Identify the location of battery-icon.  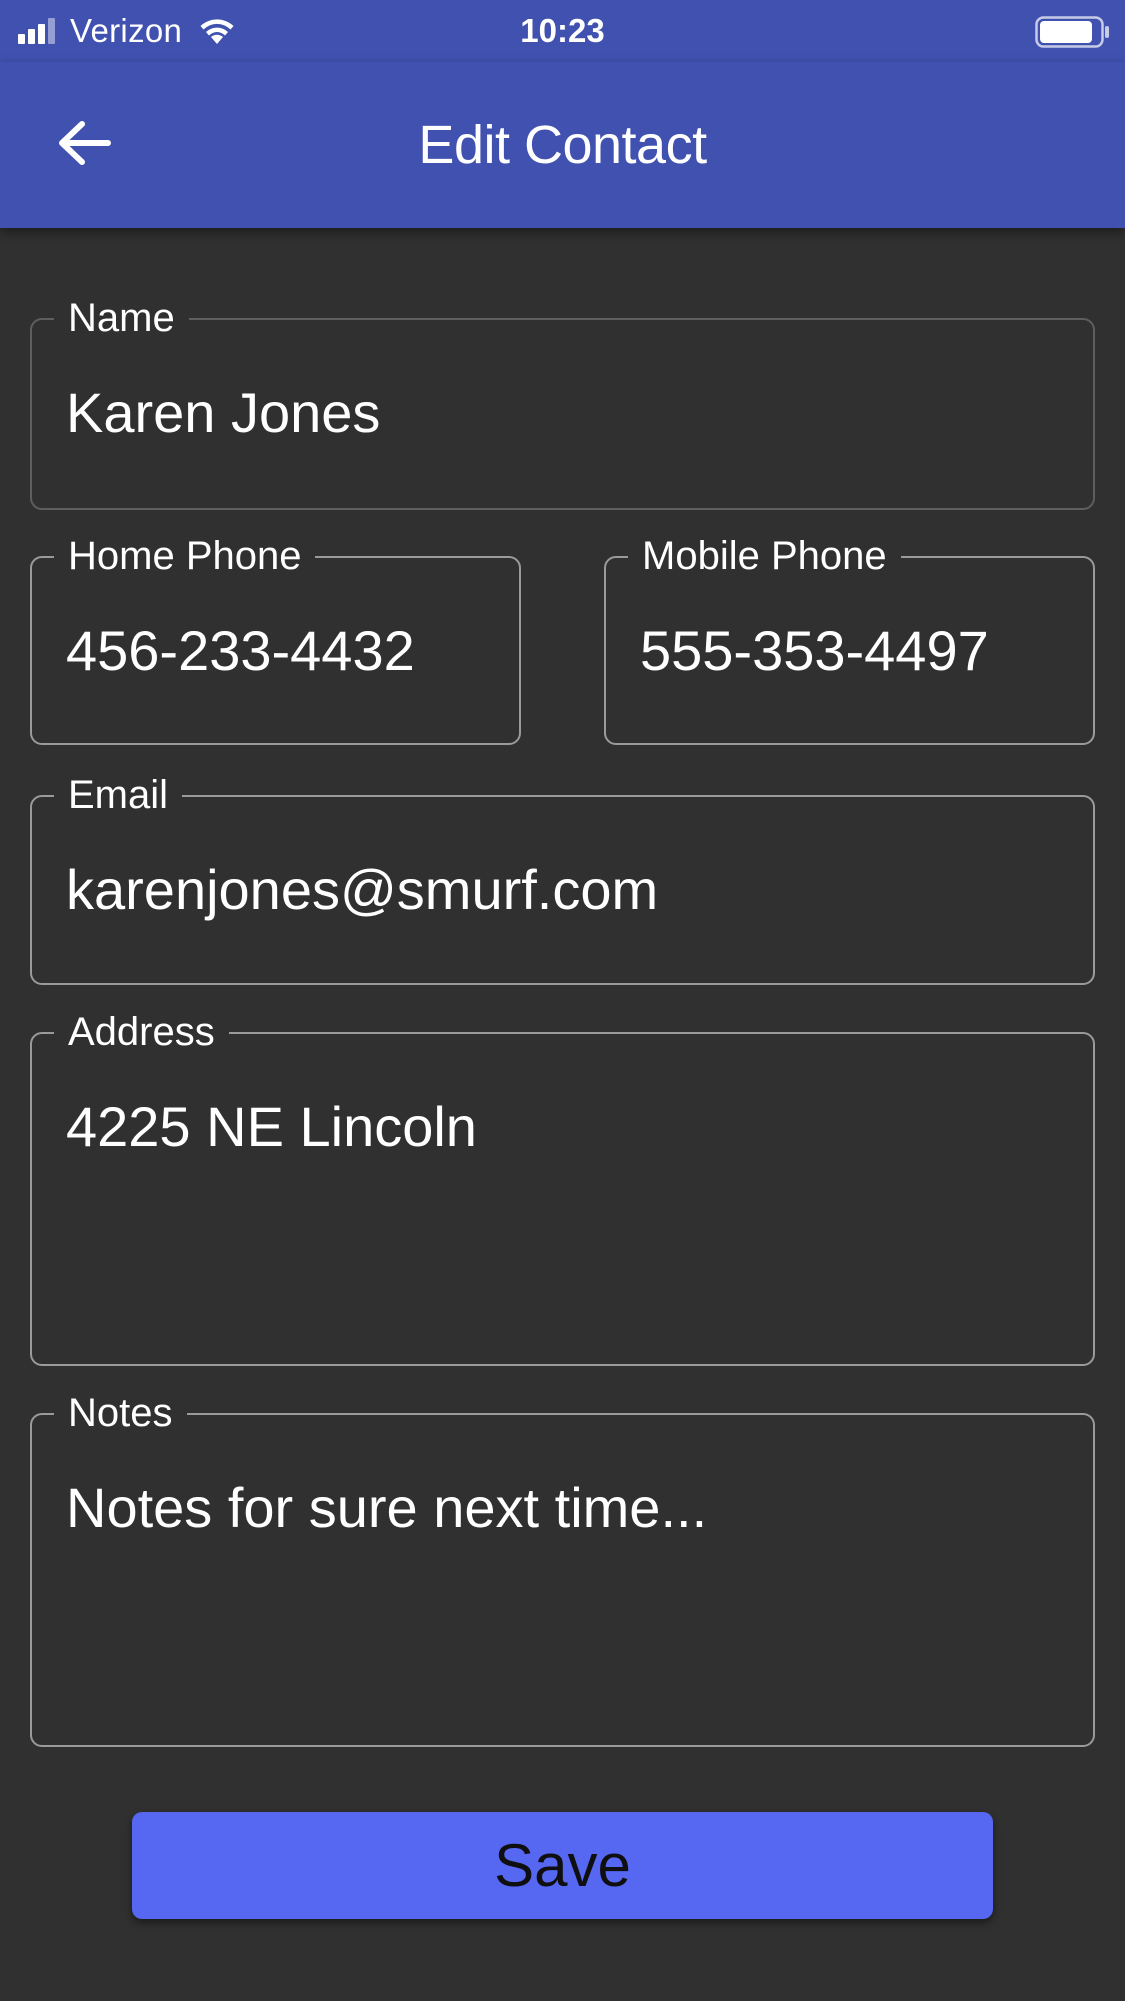
(1072, 32).